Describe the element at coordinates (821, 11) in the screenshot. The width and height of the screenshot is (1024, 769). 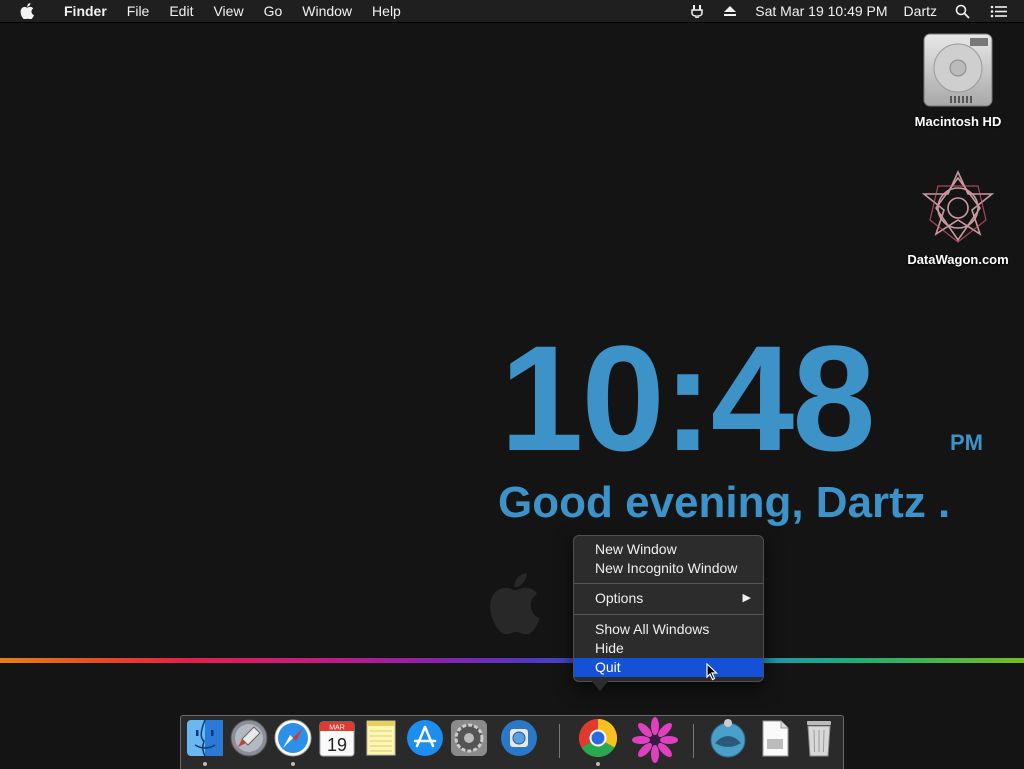
I see `menubar-clock: Sat Mar 19 10:49 PM` at that location.